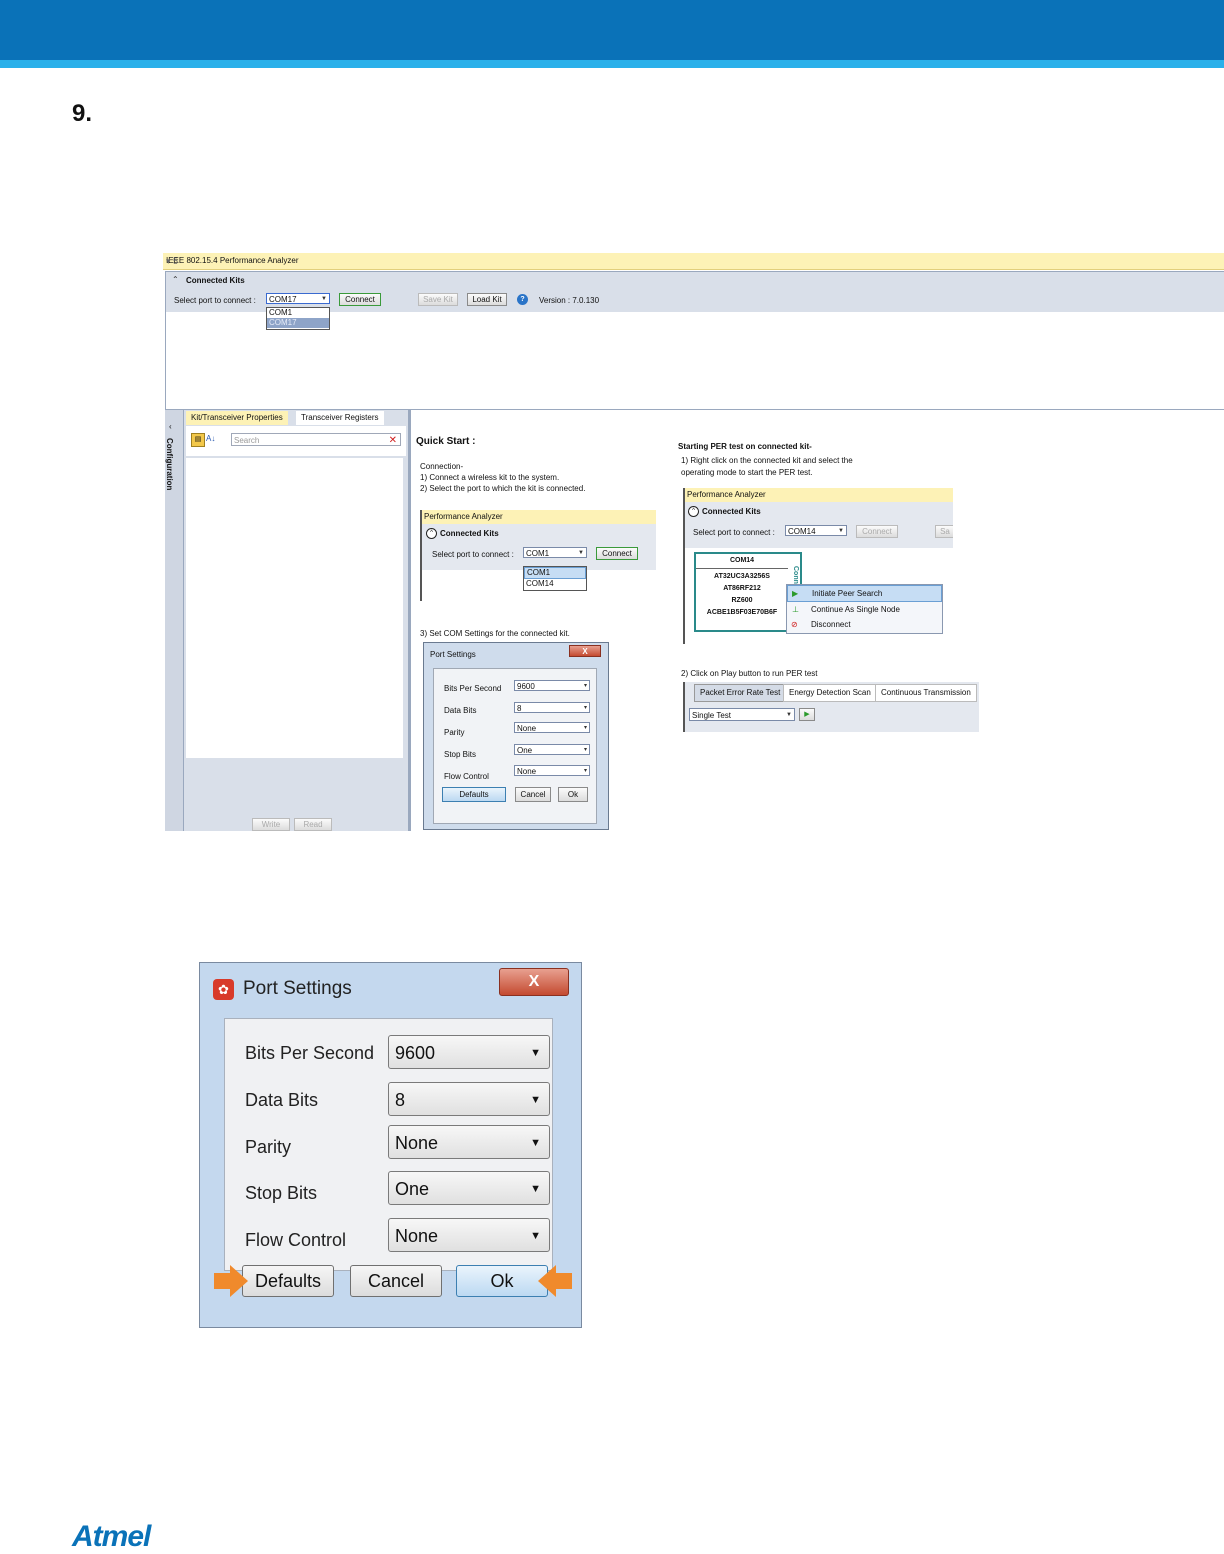  I want to click on properties-grid, so click(294, 608).